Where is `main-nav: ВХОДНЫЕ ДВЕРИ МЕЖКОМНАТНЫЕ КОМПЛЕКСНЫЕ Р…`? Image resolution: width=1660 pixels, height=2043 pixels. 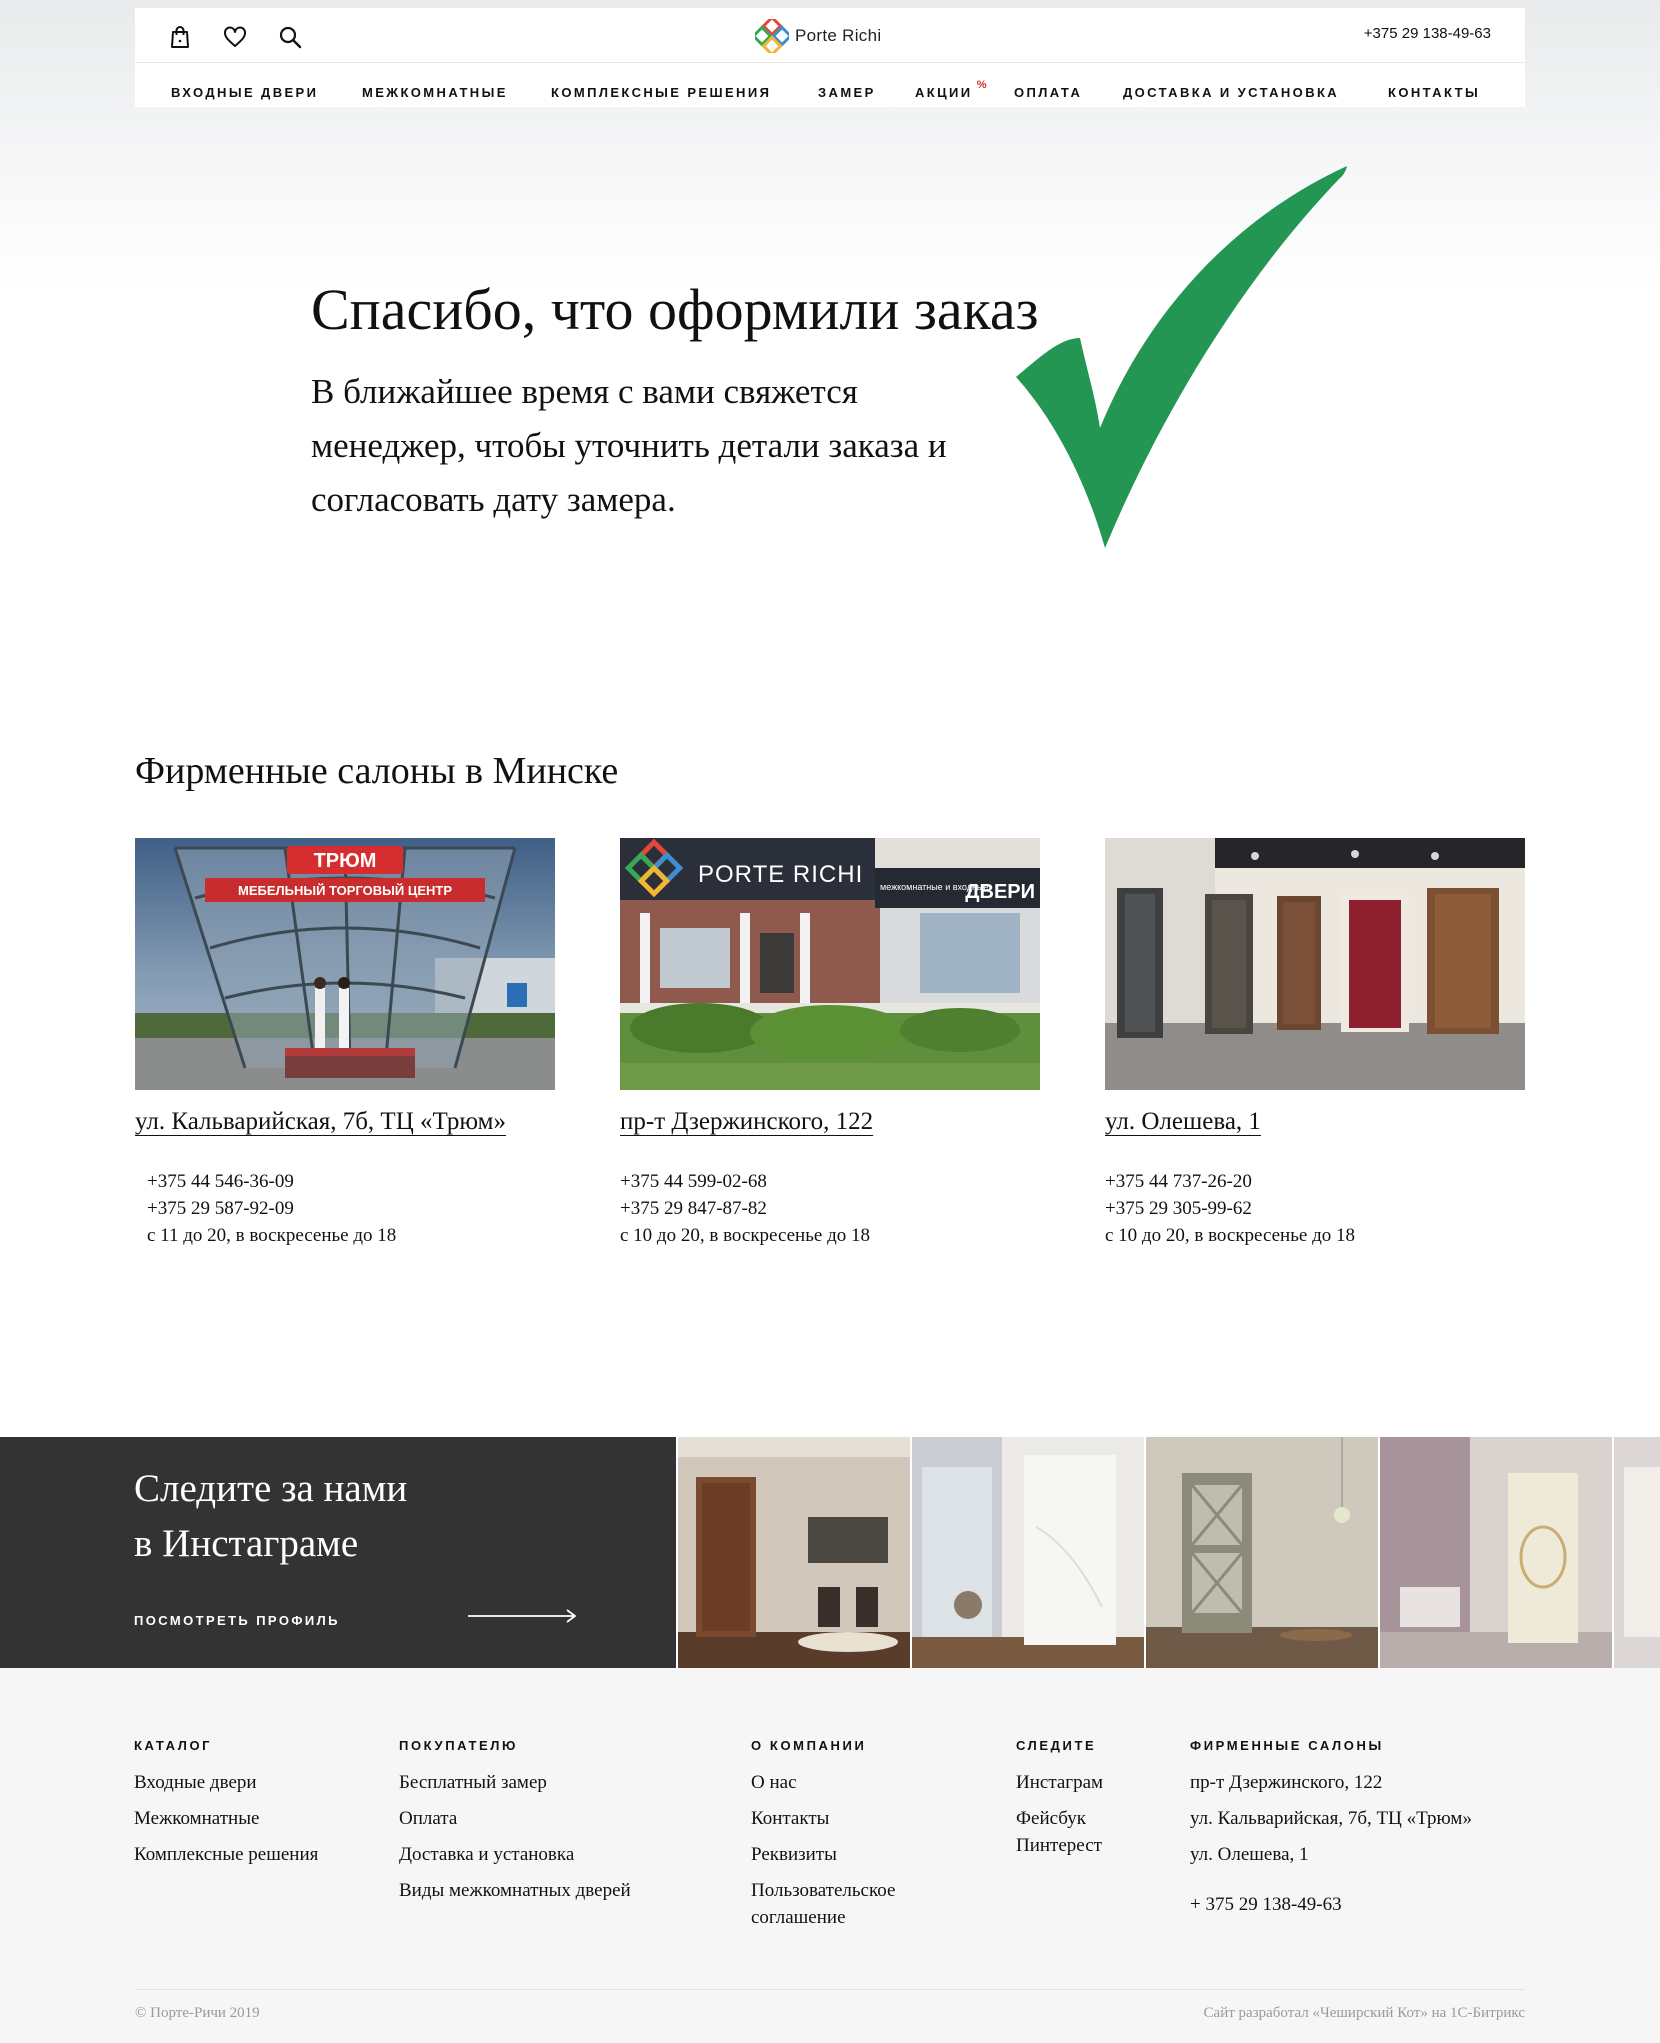
main-nav: ВХОДНЫЕ ДВЕРИ МЕЖКОМНАТНЫЕ КОМПЛЕКСНЫЕ Р… is located at coordinates (830, 85).